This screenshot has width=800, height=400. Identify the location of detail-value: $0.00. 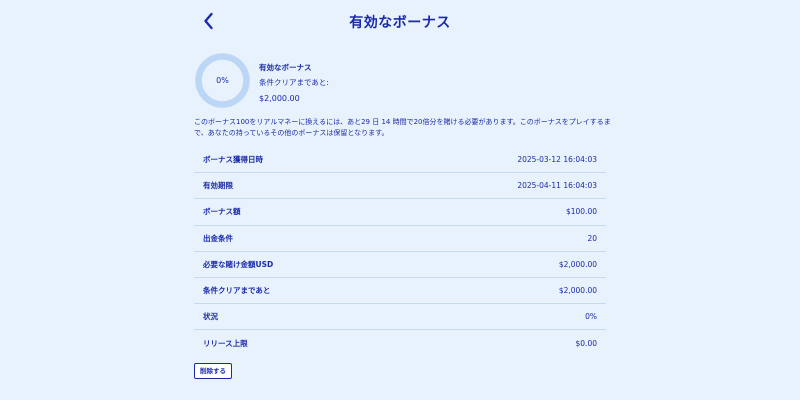
(586, 343).